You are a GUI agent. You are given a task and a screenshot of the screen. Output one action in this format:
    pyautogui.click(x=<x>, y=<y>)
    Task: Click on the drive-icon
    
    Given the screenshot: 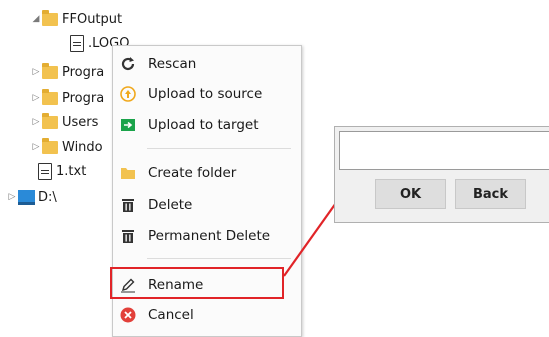 What is the action you would take?
    pyautogui.click(x=26, y=197)
    